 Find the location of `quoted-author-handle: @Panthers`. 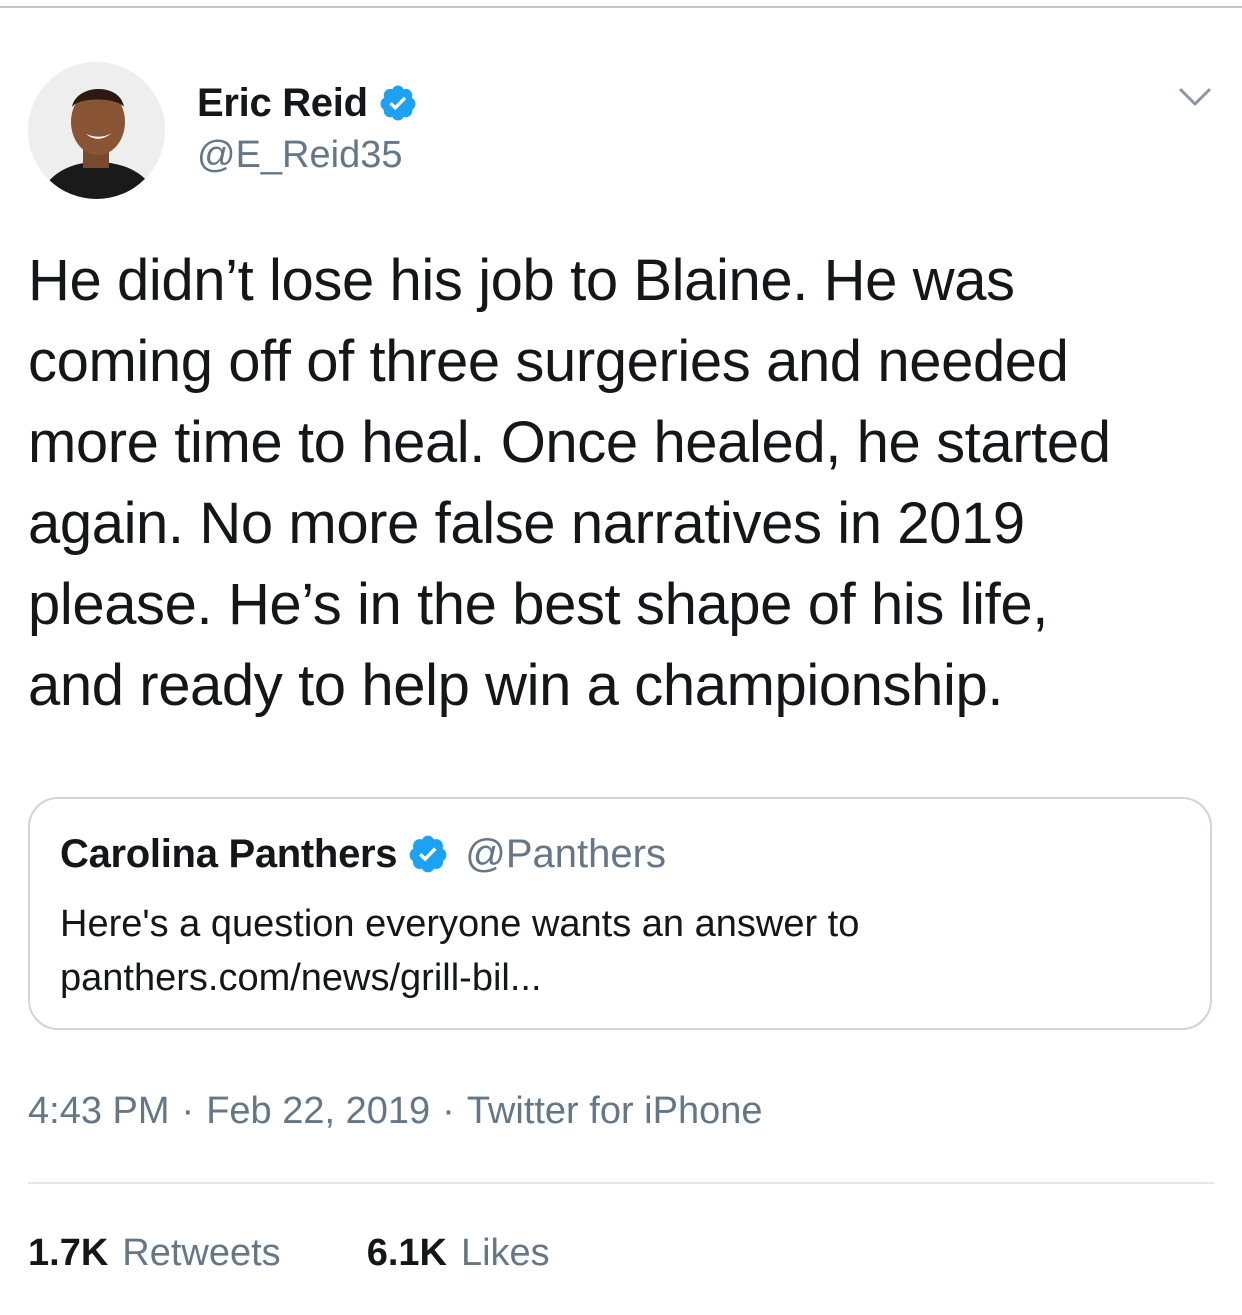

quoted-author-handle: @Panthers is located at coordinates (565, 853).